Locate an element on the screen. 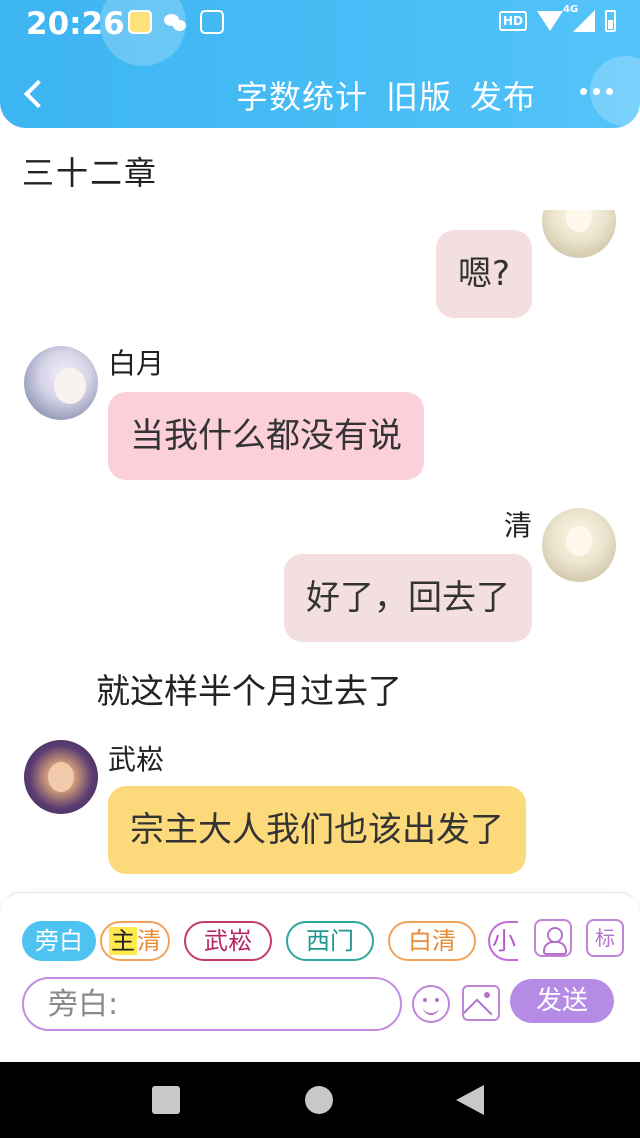 The height and width of the screenshot is (1138, 640). message-bubble: 宗主大人我们也该出发了 is located at coordinates (317, 830).